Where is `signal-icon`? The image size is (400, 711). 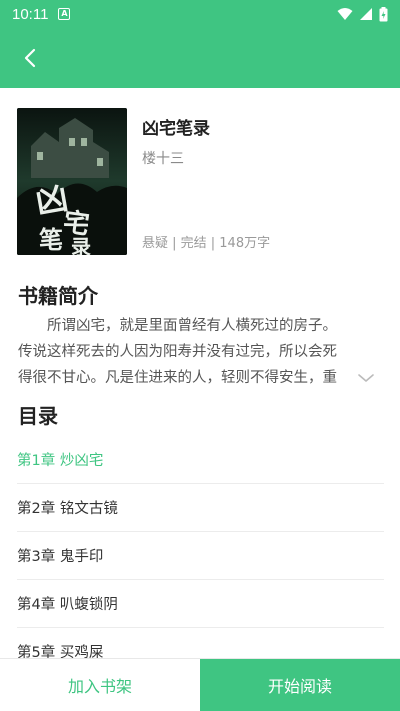
signal-icon is located at coordinates (366, 14).